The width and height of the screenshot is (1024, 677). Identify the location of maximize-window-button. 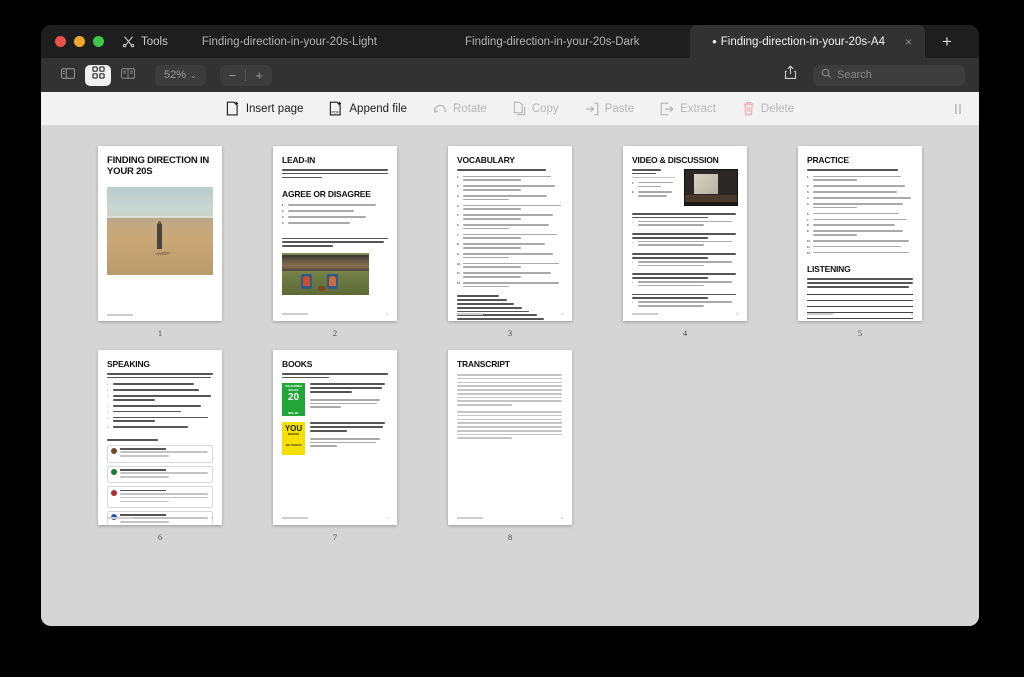
(98, 41).